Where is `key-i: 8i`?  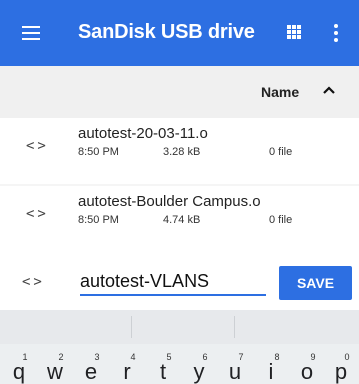
key-i: 8i is located at coordinates (271, 364).